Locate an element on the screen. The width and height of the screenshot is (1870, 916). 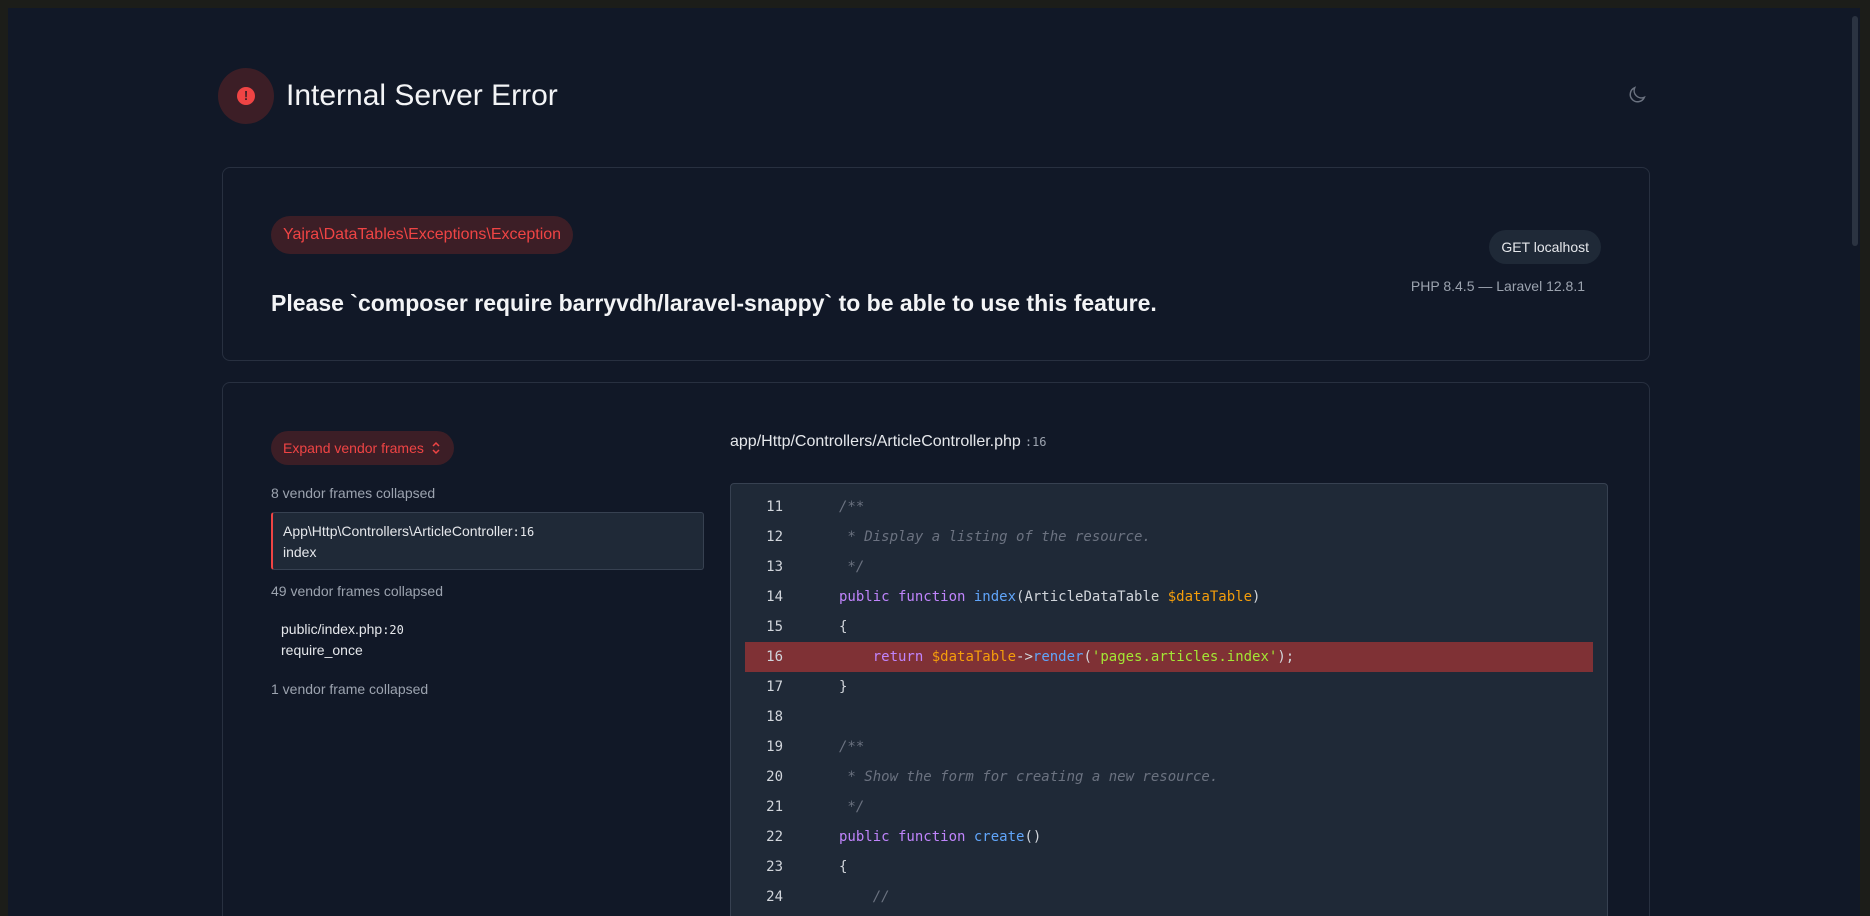
line-number: 15 is located at coordinates (774, 627).